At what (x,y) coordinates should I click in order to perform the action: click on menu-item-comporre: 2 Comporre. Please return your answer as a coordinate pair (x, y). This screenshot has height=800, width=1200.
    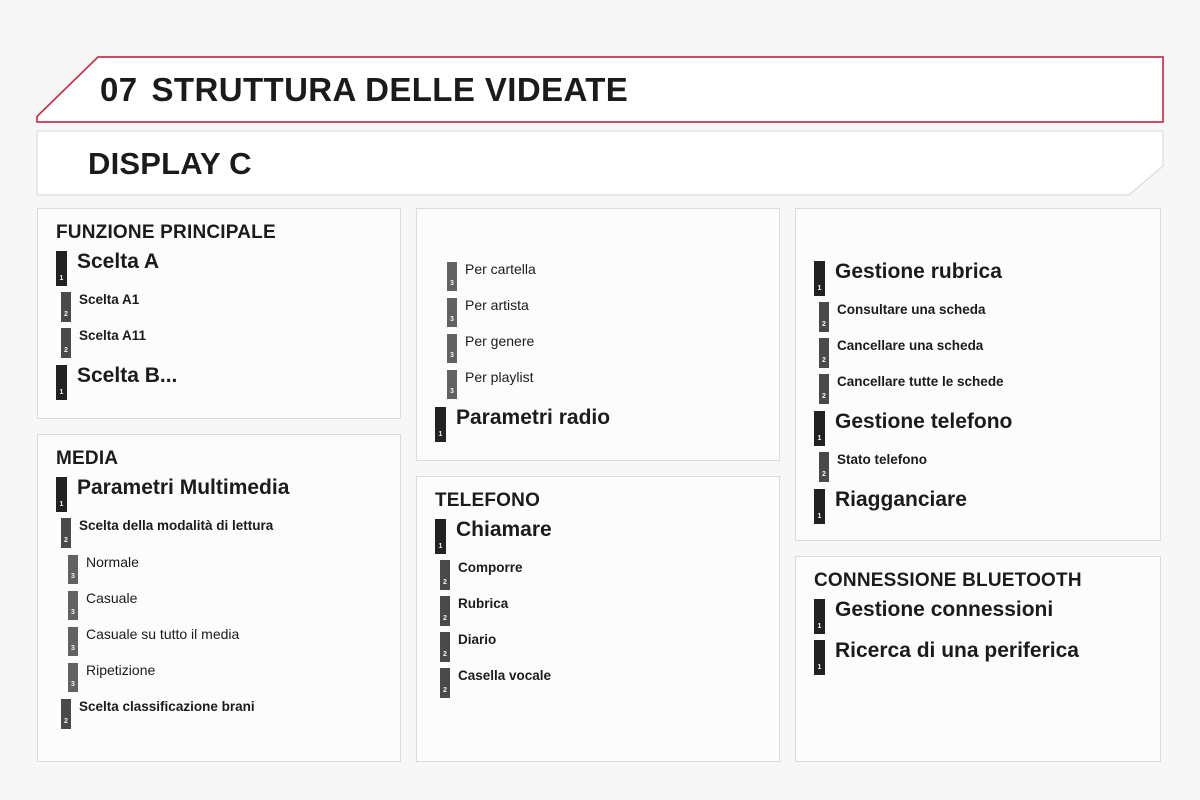
    Looking at the image, I should click on (602, 574).